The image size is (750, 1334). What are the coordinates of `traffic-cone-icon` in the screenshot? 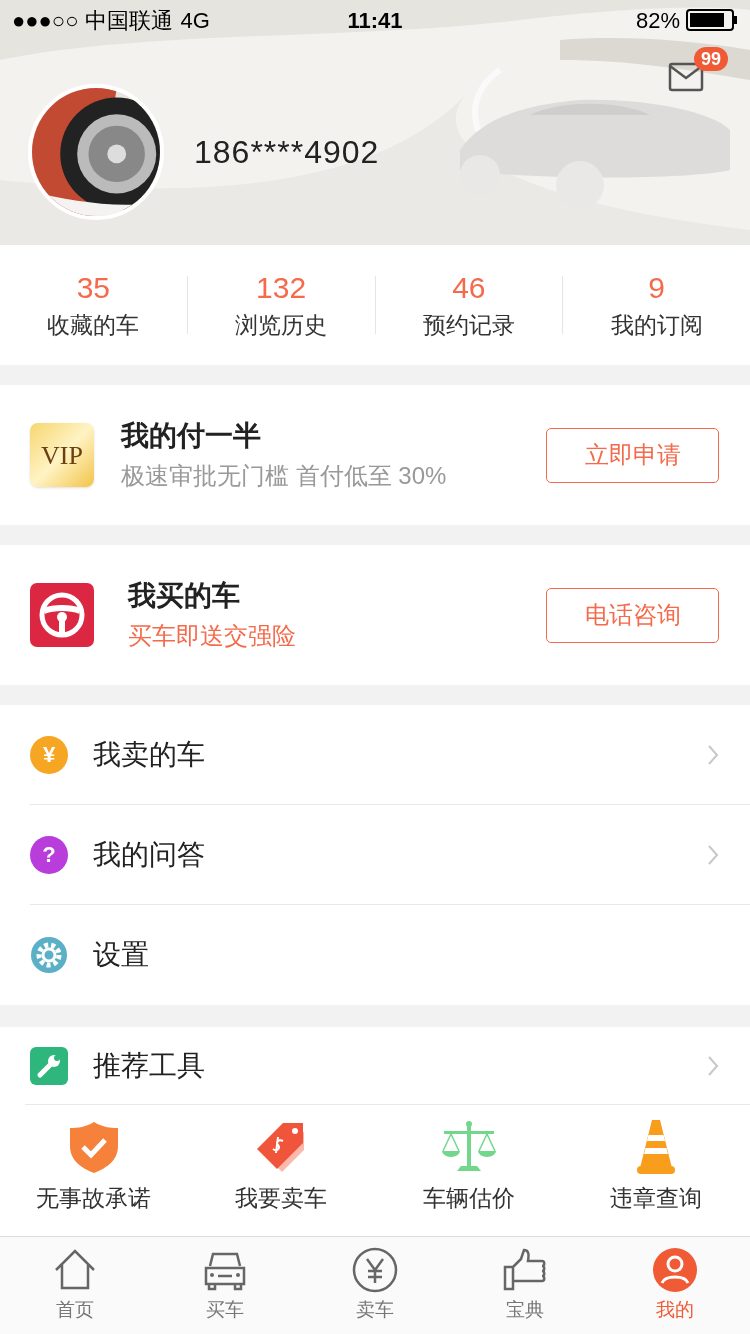 It's located at (656, 1147).